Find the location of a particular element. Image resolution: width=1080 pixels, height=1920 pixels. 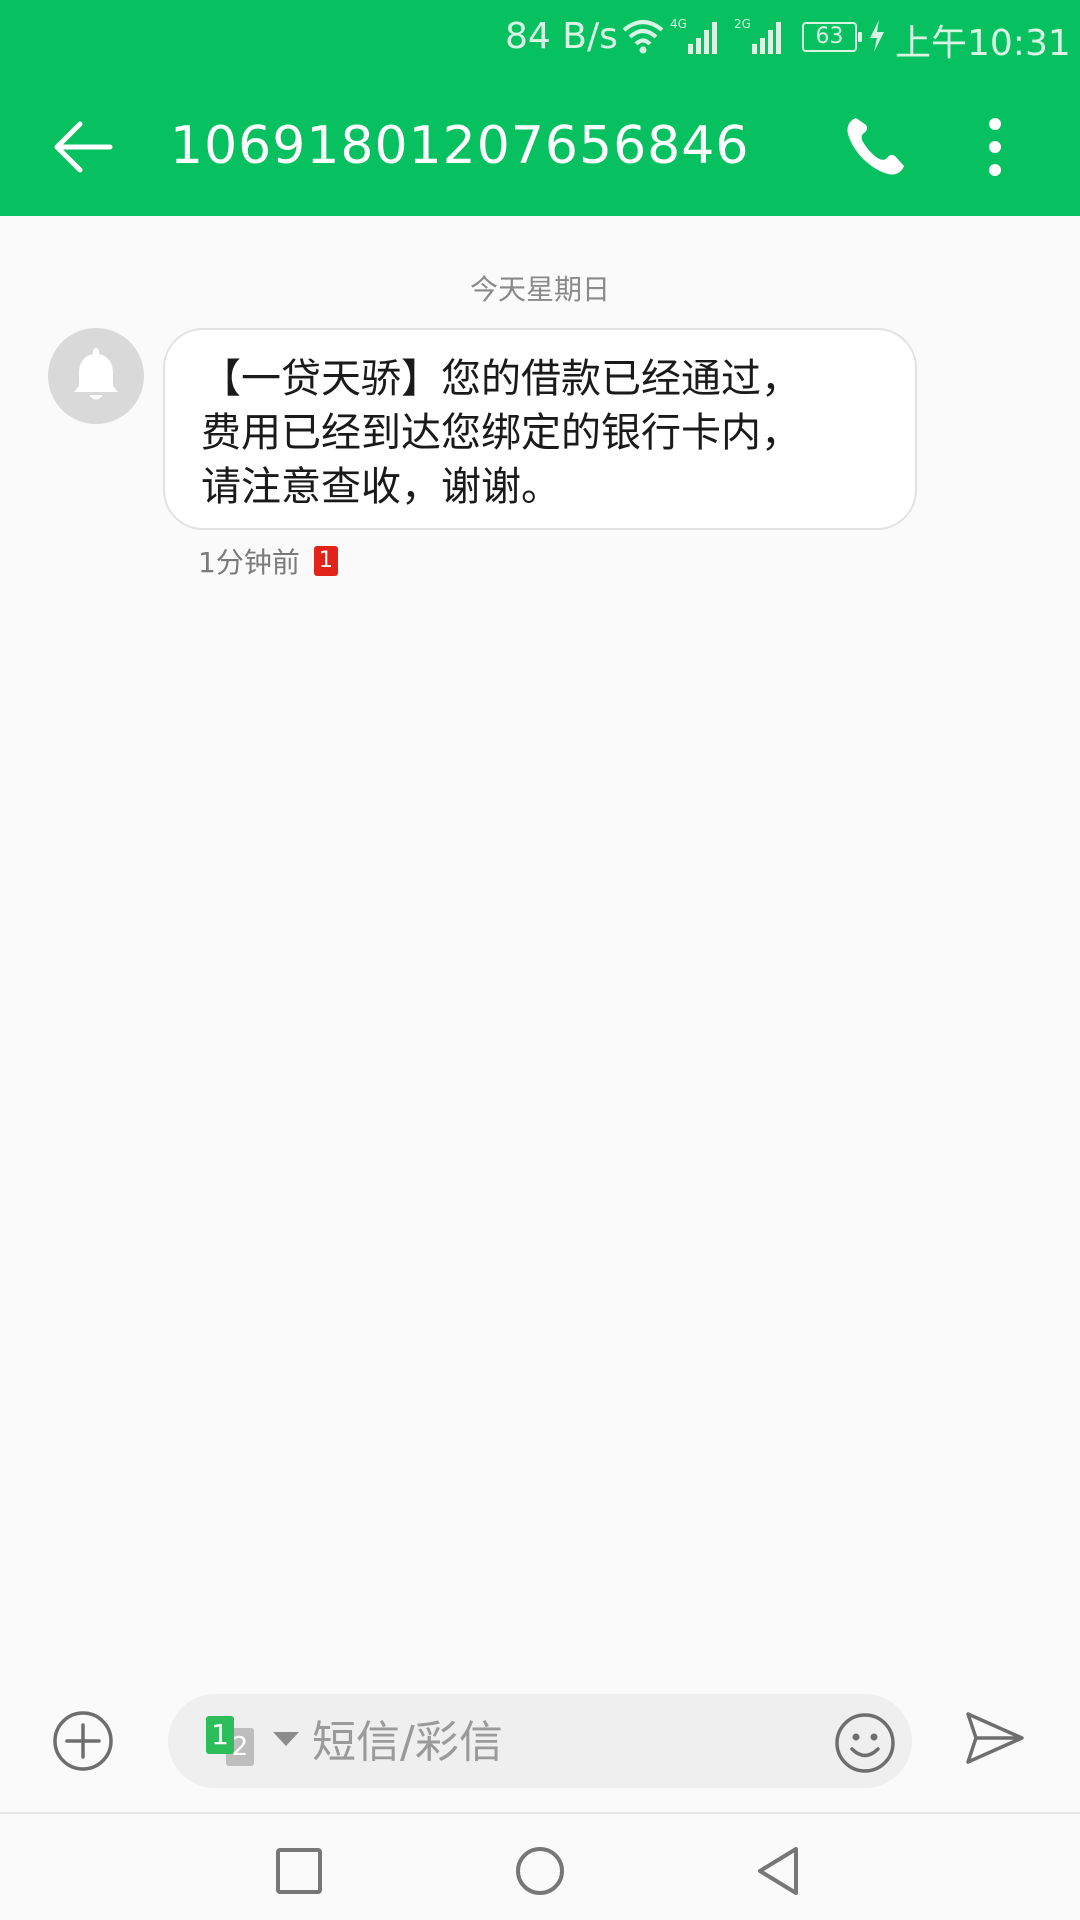

message-line: 费用已经到达您绑定的银行卡内， is located at coordinates (501, 433).